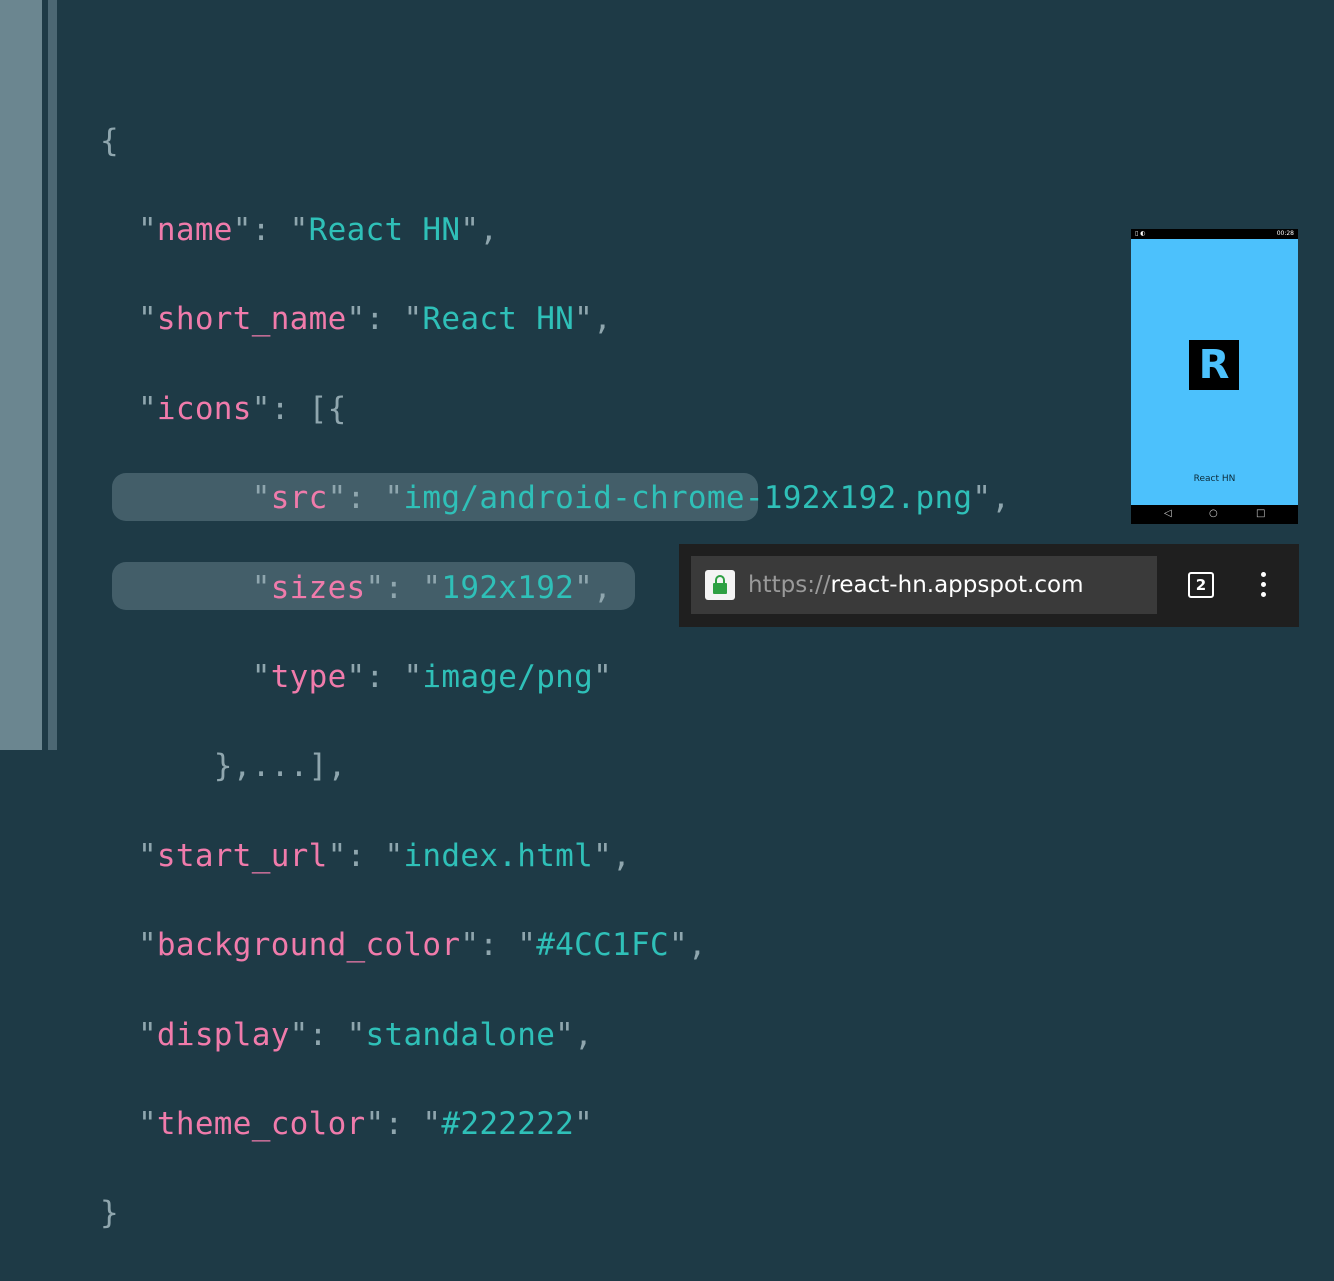 The width and height of the screenshot is (1334, 1281). I want to click on code-line-background-color: "background_color": "#4CC1FC",, so click(422, 945).